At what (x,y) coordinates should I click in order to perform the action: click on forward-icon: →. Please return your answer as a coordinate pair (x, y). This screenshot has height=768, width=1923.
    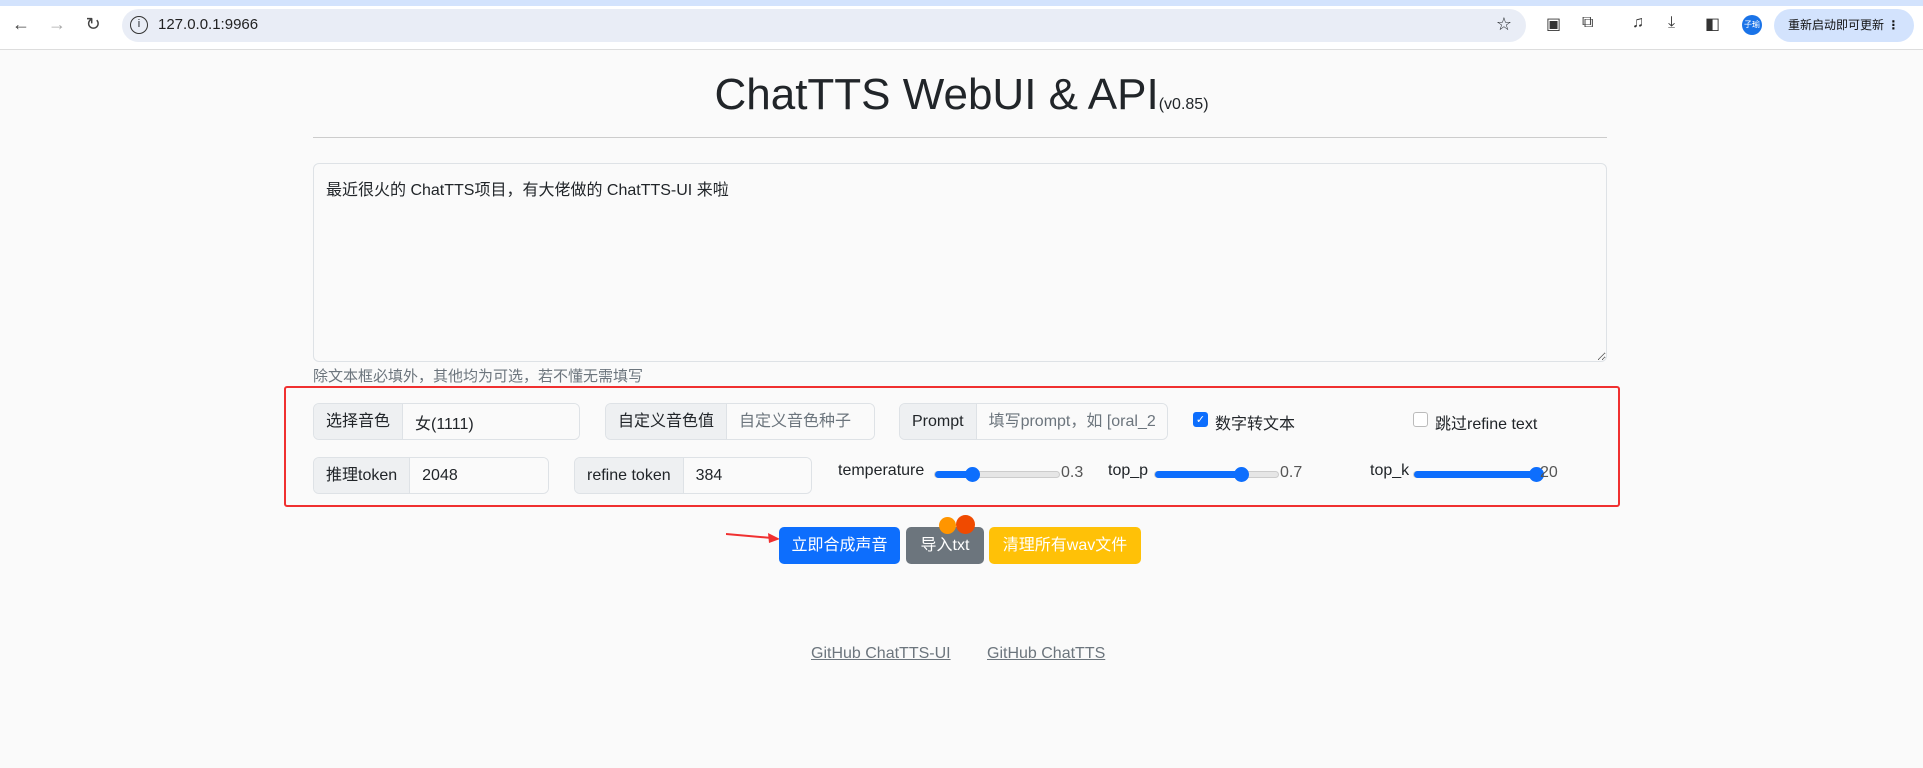
    Looking at the image, I should click on (57, 24).